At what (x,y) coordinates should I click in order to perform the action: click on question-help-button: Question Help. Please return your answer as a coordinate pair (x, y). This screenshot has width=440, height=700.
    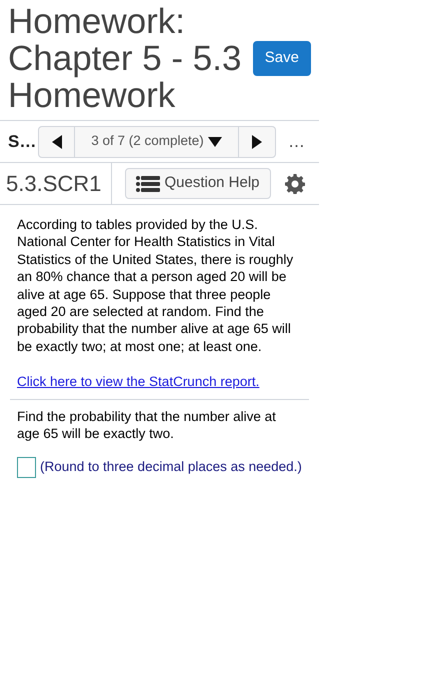
    Looking at the image, I should click on (198, 183).